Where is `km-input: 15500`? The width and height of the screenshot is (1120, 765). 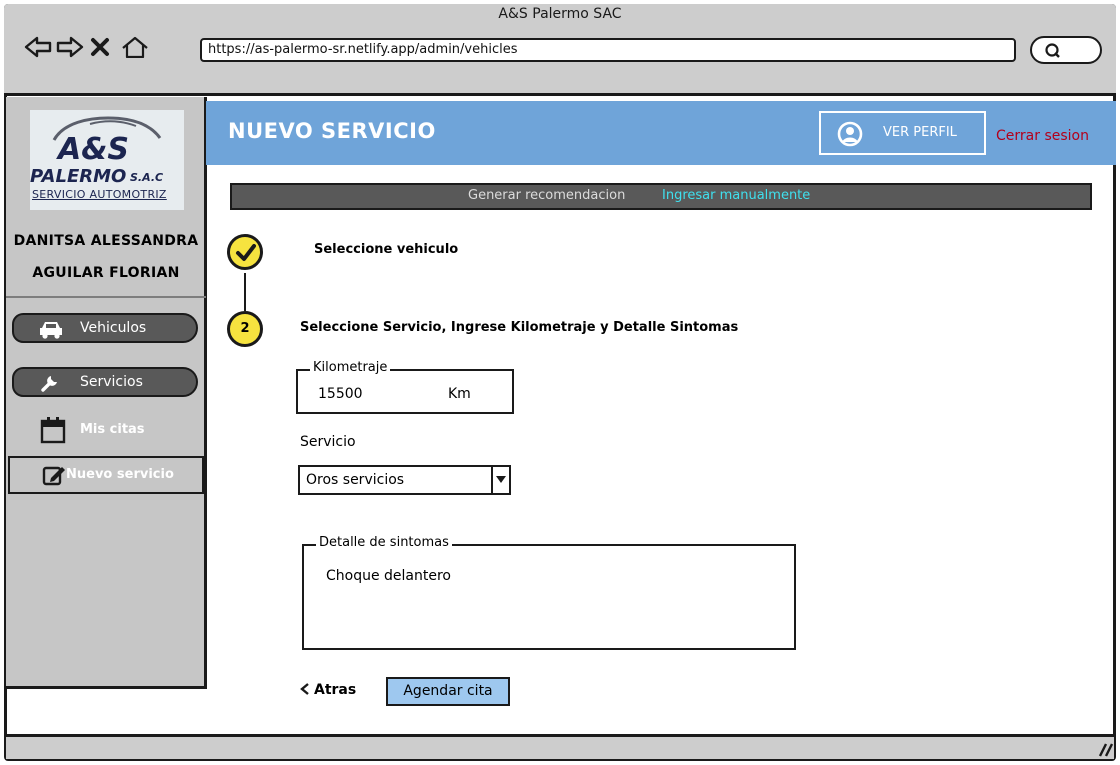 km-input: 15500 is located at coordinates (340, 394).